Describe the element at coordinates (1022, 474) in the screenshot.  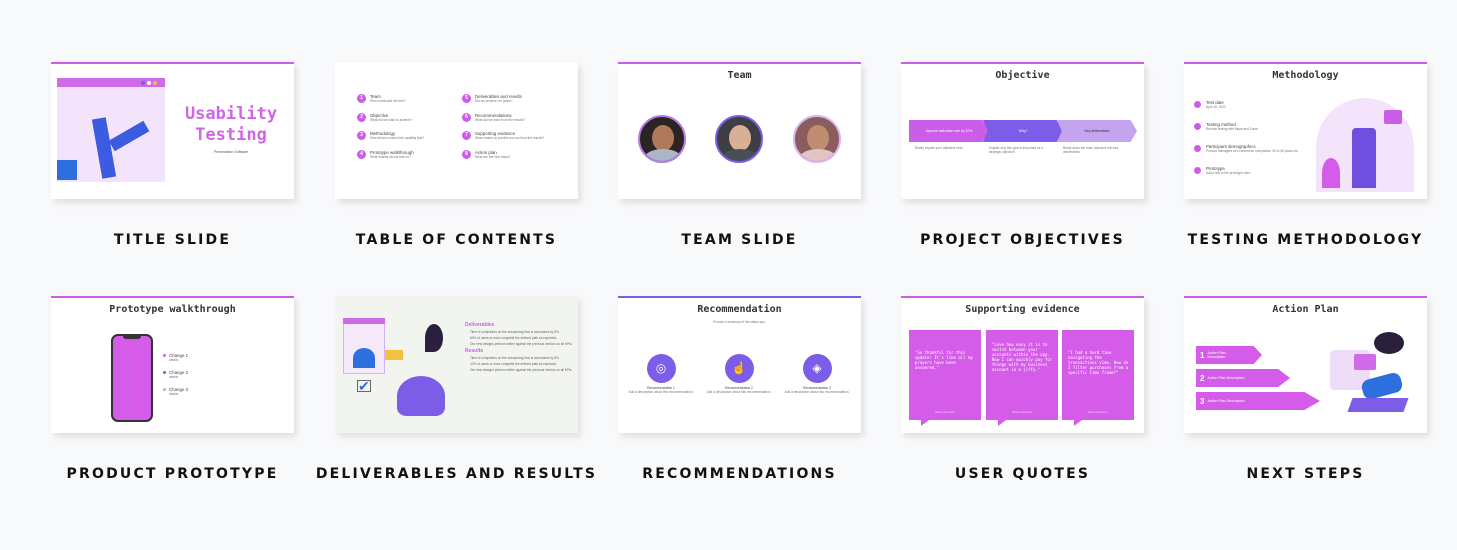
I see `template-caption: USER QUOTES` at that location.